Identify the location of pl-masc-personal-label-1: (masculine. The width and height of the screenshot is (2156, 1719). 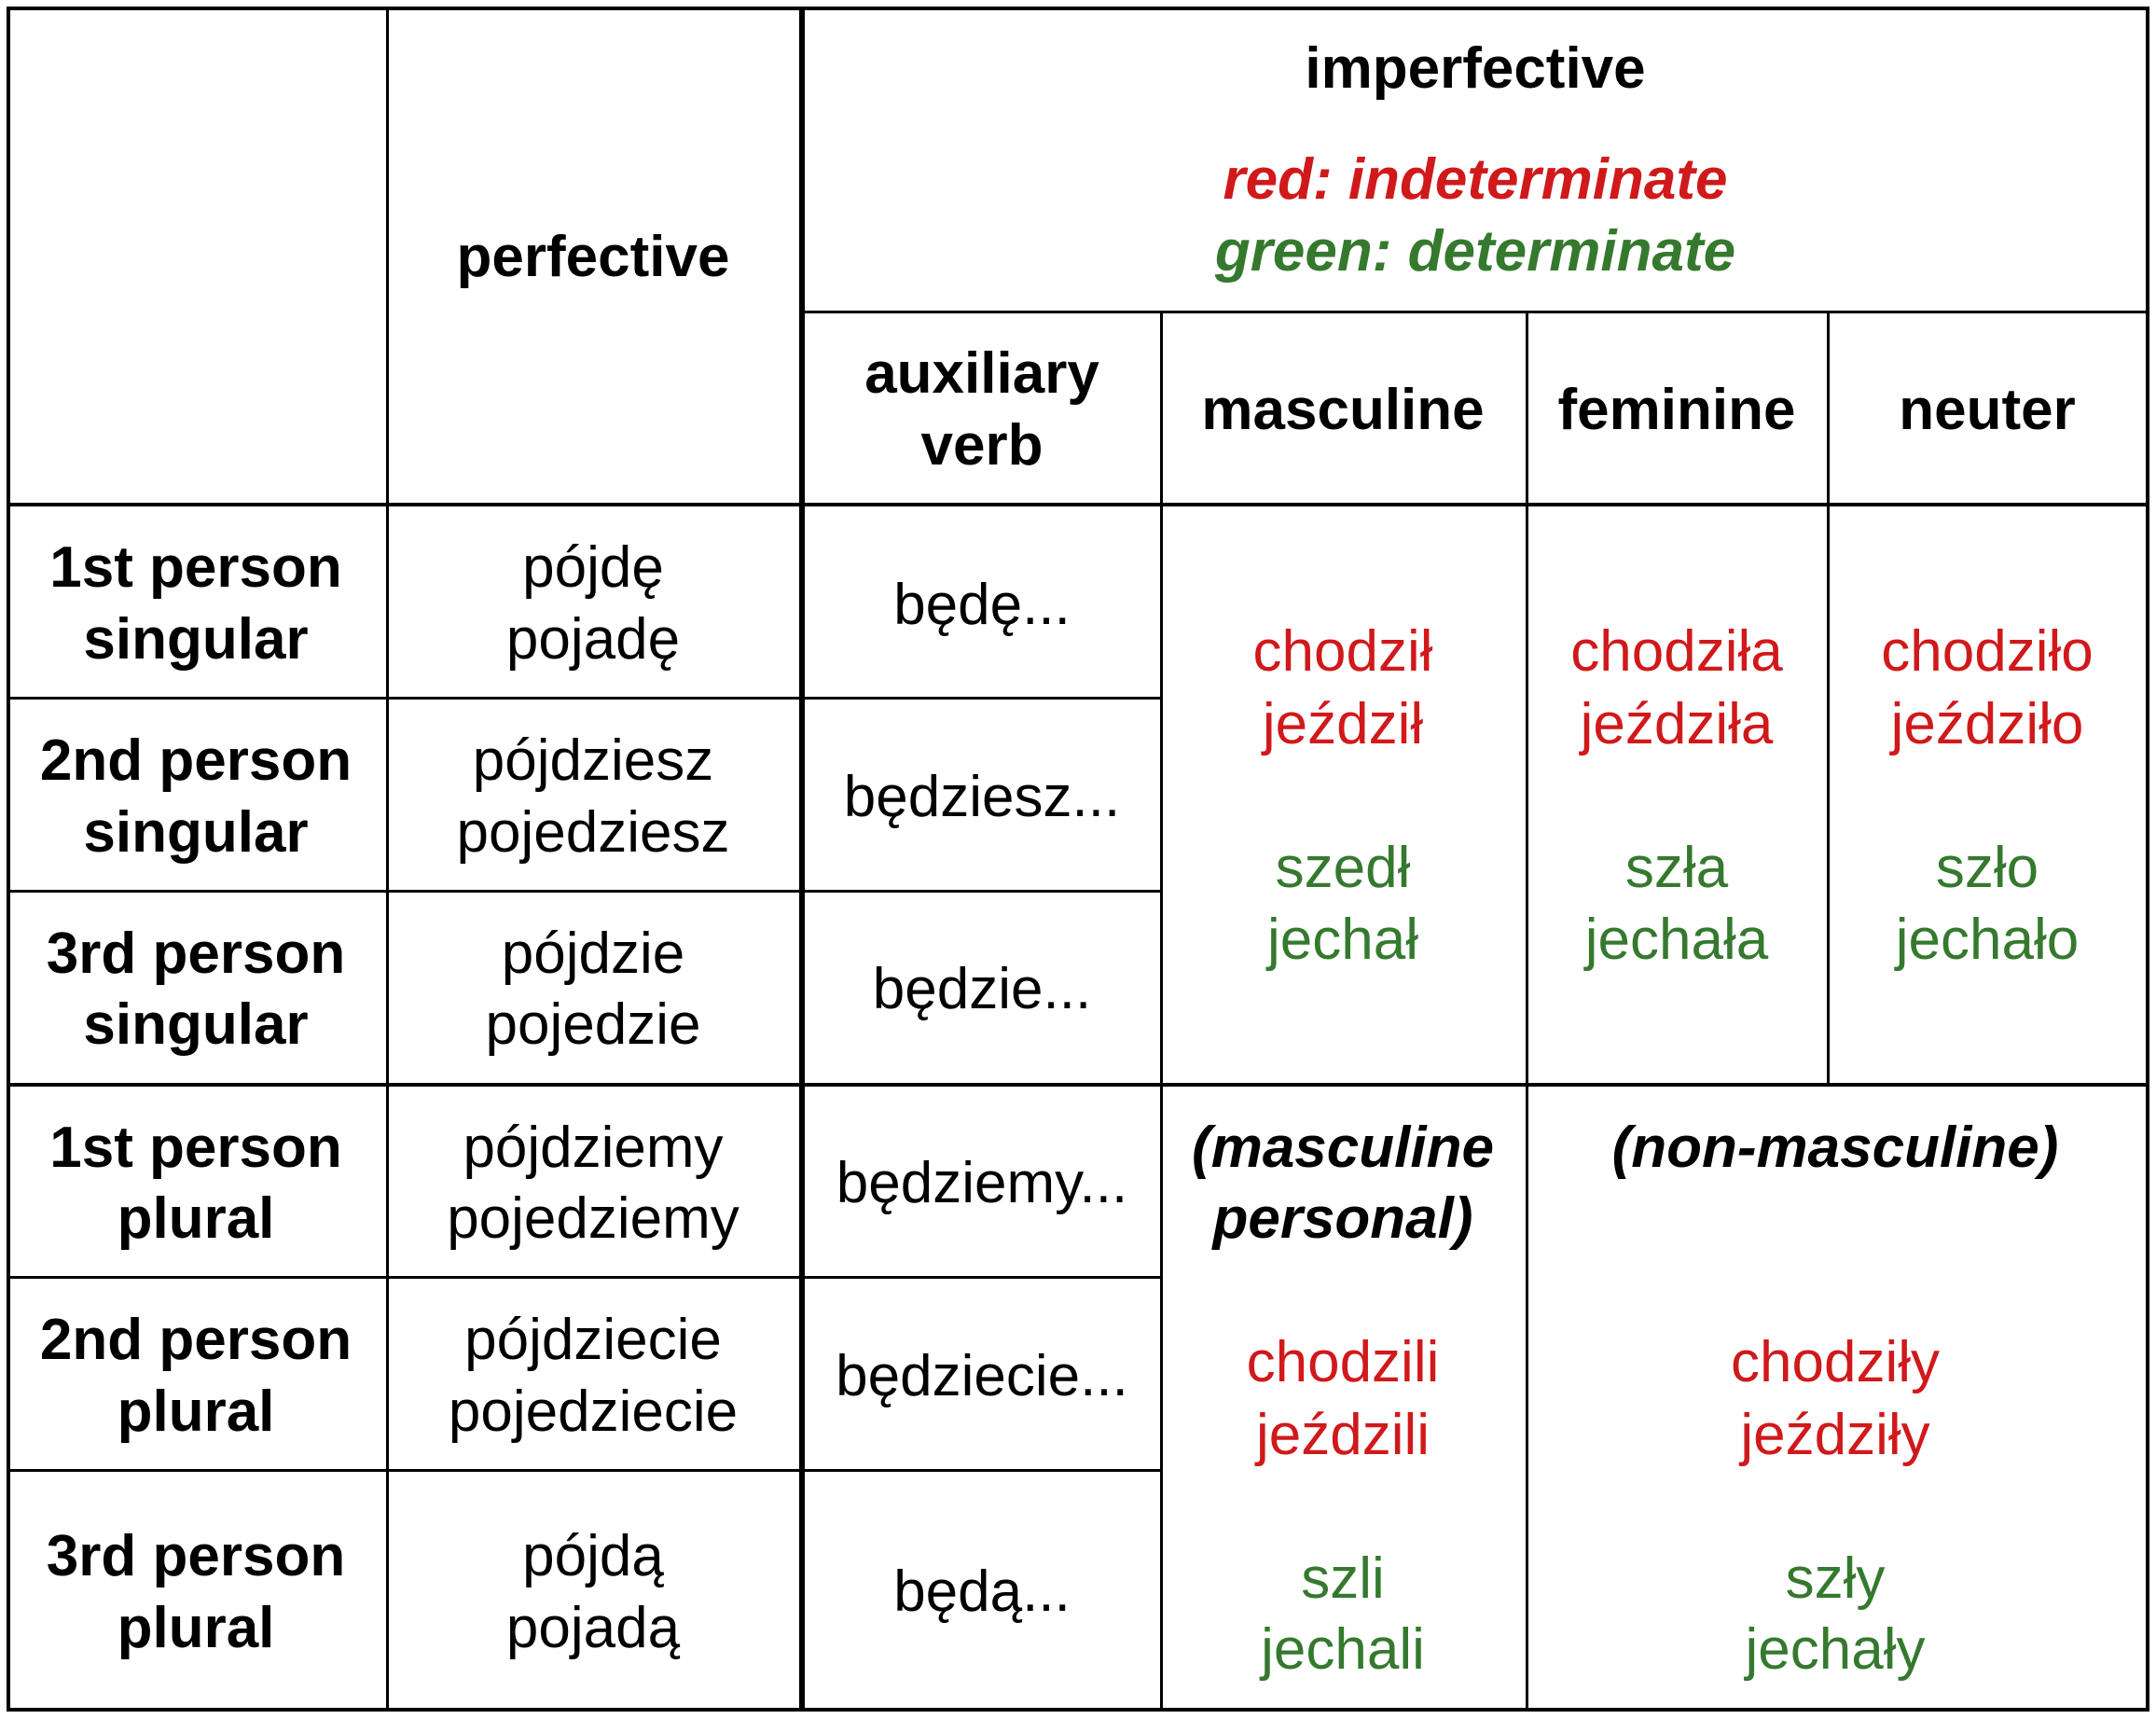
(1343, 1148).